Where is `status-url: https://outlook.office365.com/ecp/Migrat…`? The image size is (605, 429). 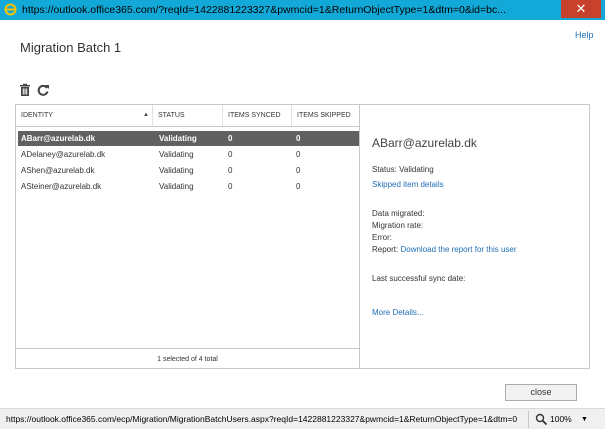
status-url: https://outlook.office365.com/ecp/Migrat… is located at coordinates (262, 419).